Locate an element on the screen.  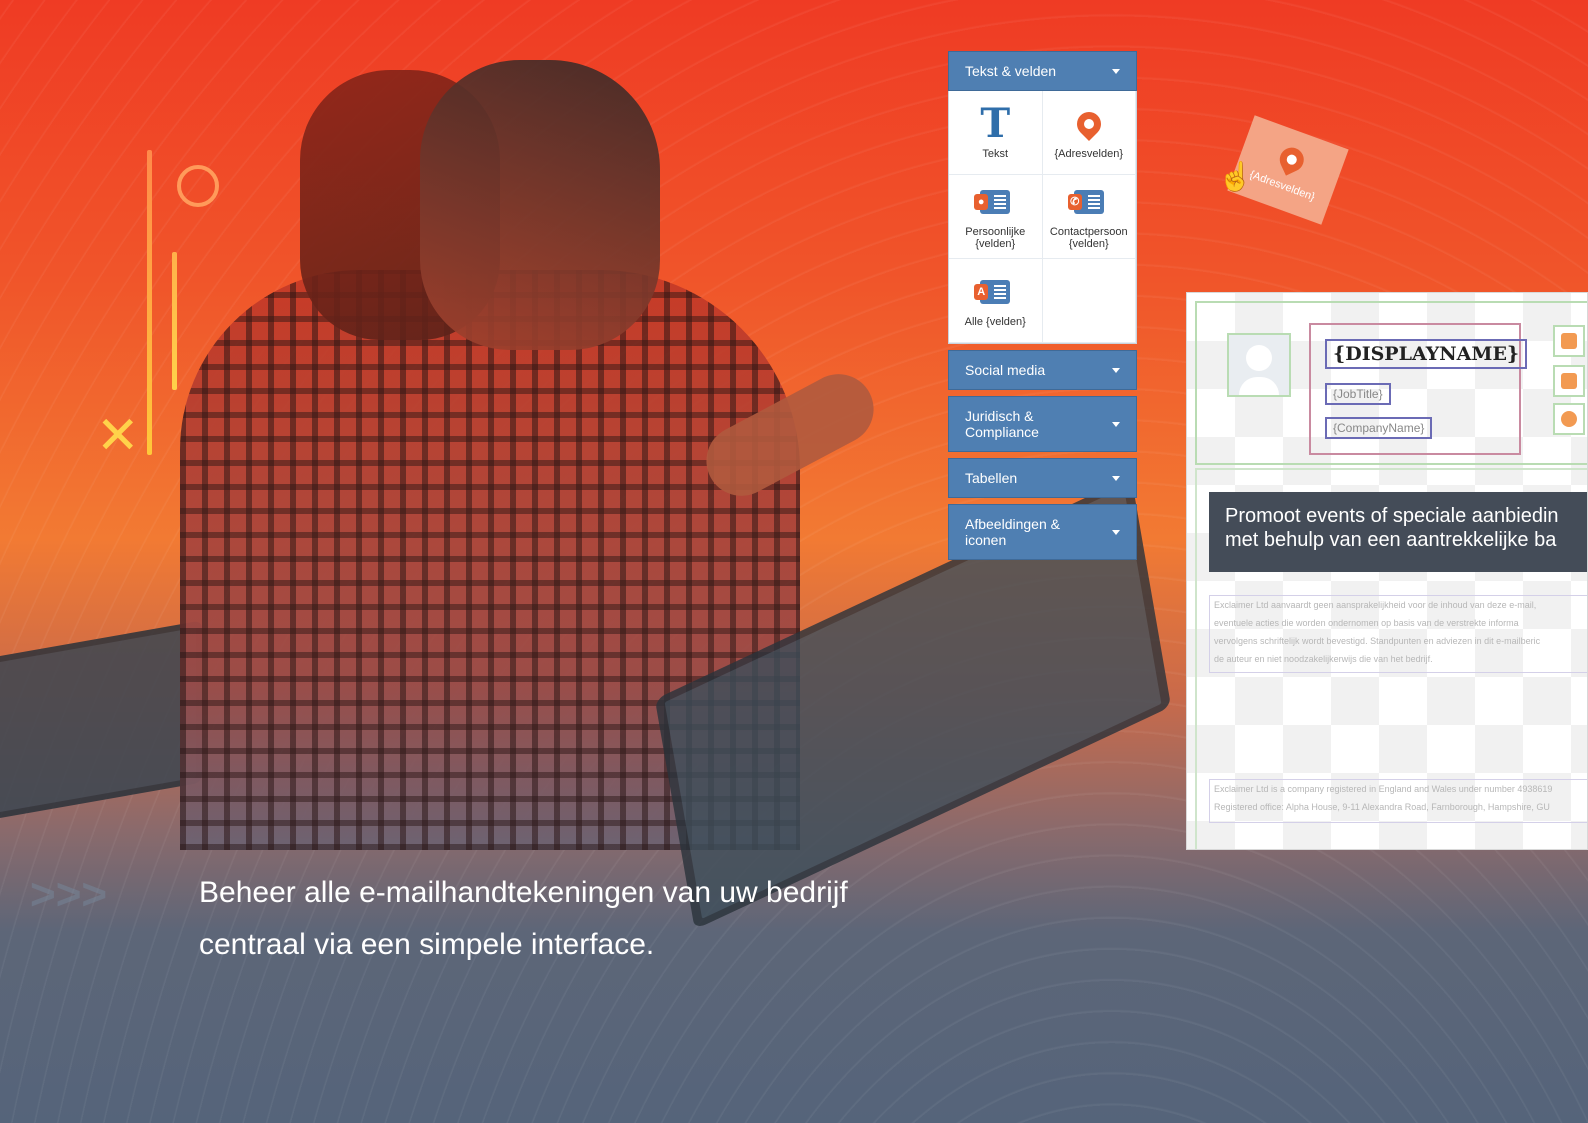
job-title-field: {JobTitle} is located at coordinates (1358, 394).